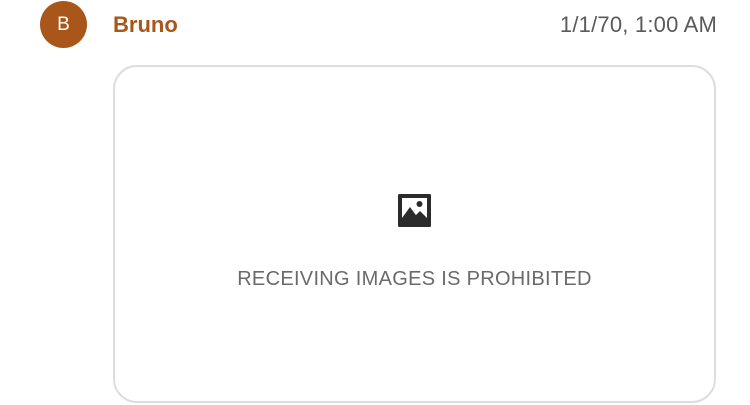  What do you see at coordinates (145, 25) in the screenshot?
I see `sender-name: Bruno` at bounding box center [145, 25].